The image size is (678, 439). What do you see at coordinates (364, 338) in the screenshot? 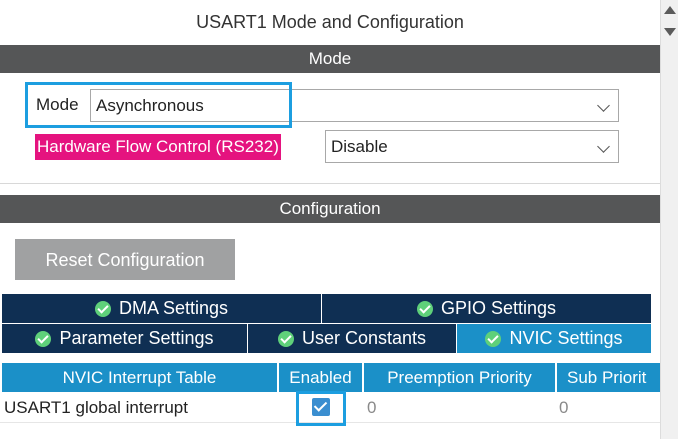
I see `tab-label: User Constants` at bounding box center [364, 338].